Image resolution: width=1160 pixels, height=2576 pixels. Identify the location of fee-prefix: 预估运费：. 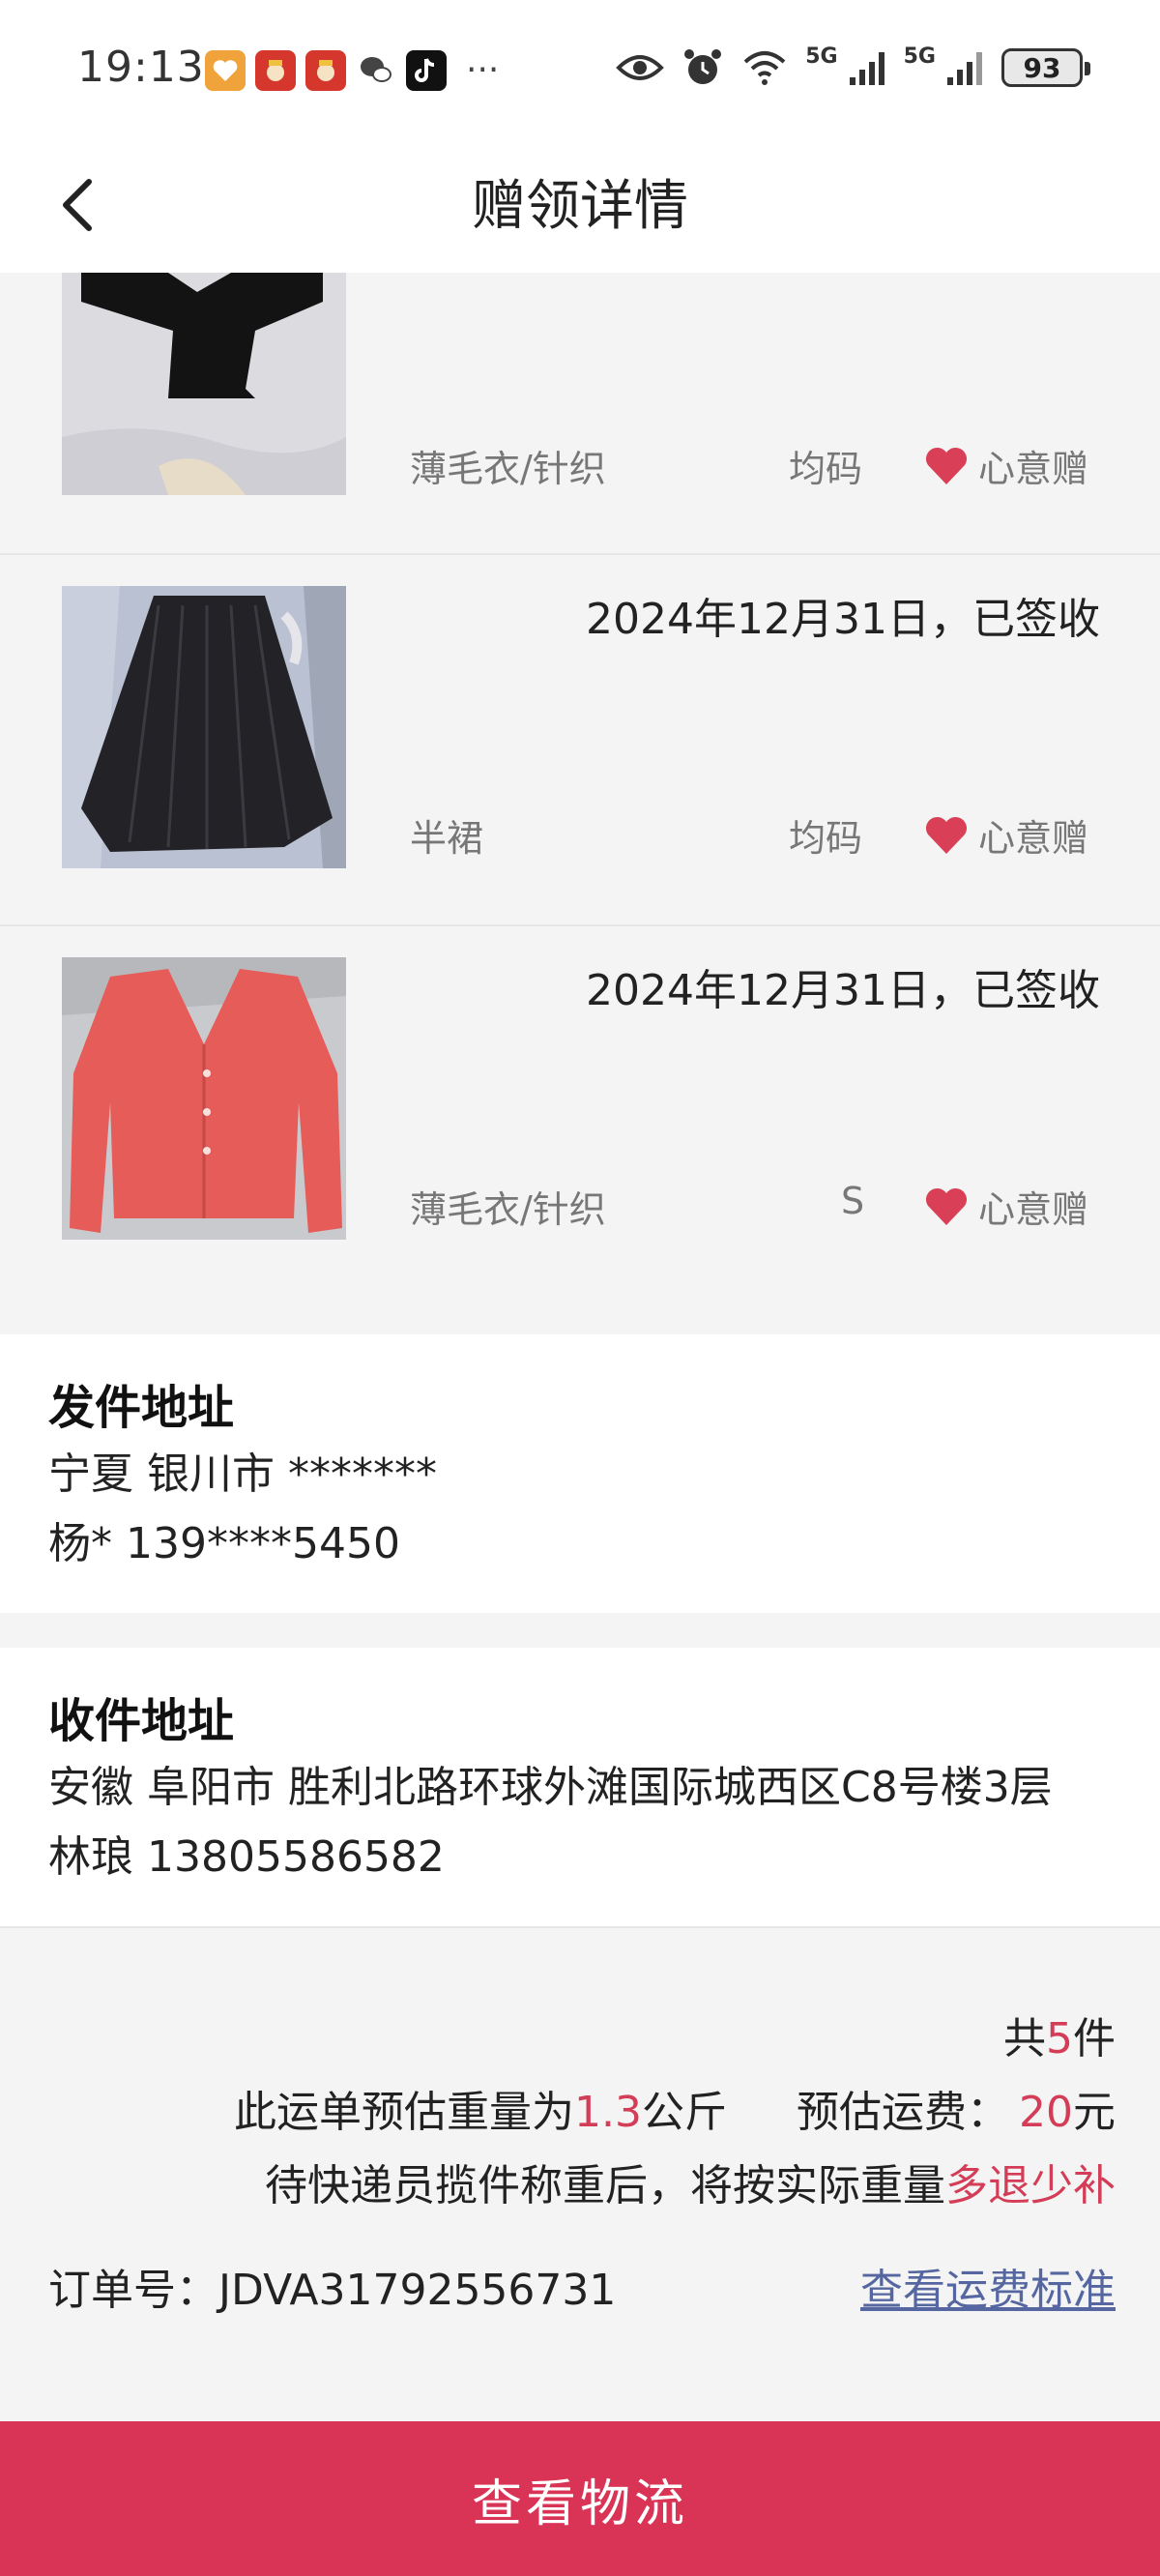
(903, 2112).